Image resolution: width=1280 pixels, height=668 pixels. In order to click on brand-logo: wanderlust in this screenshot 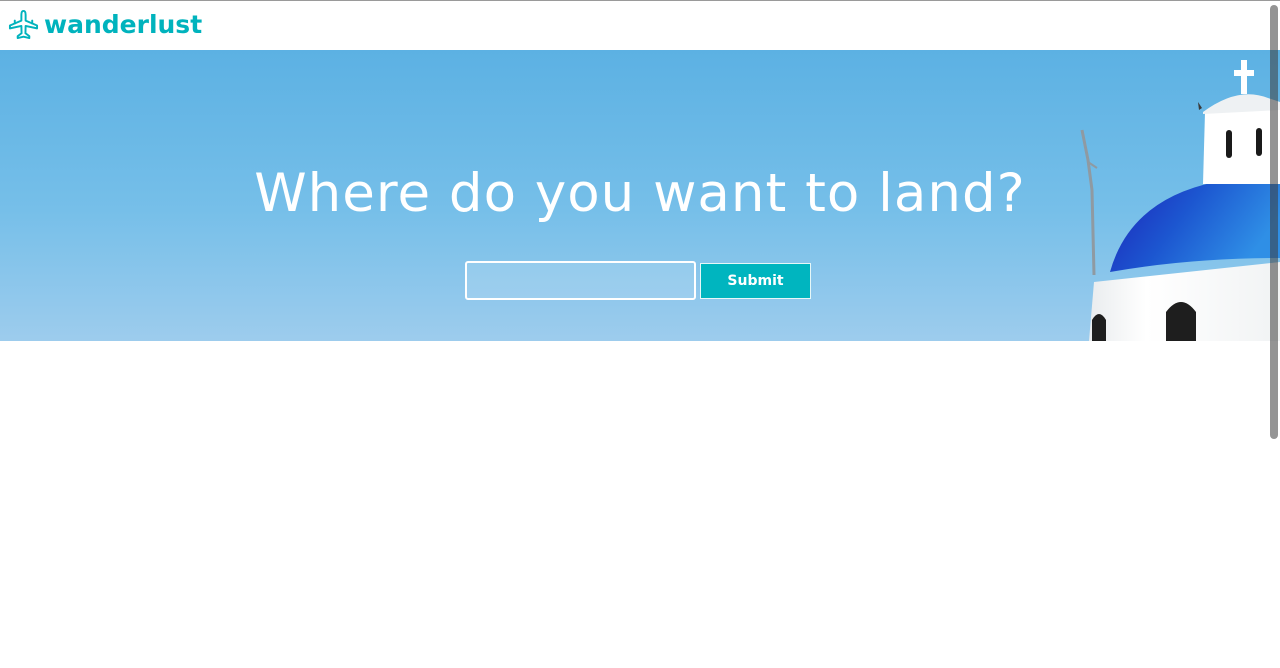, I will do `click(105, 24)`.